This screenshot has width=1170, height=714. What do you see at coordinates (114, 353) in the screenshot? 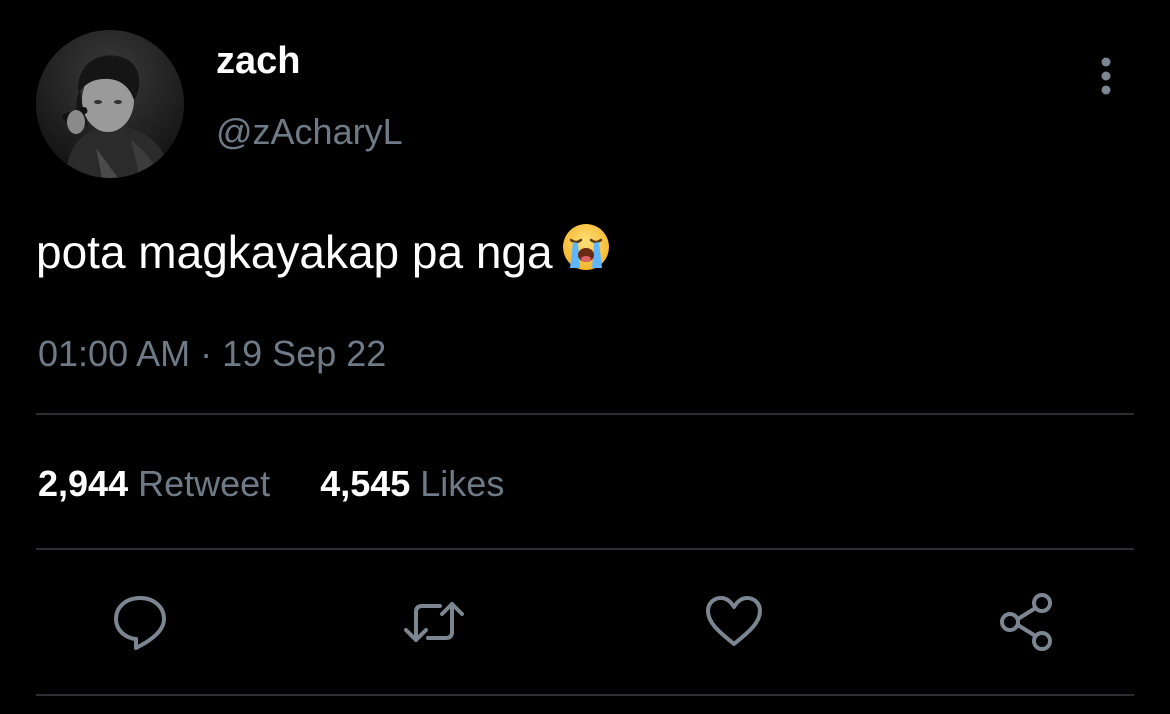
I see `tweet-time: 01:00 AM` at bounding box center [114, 353].